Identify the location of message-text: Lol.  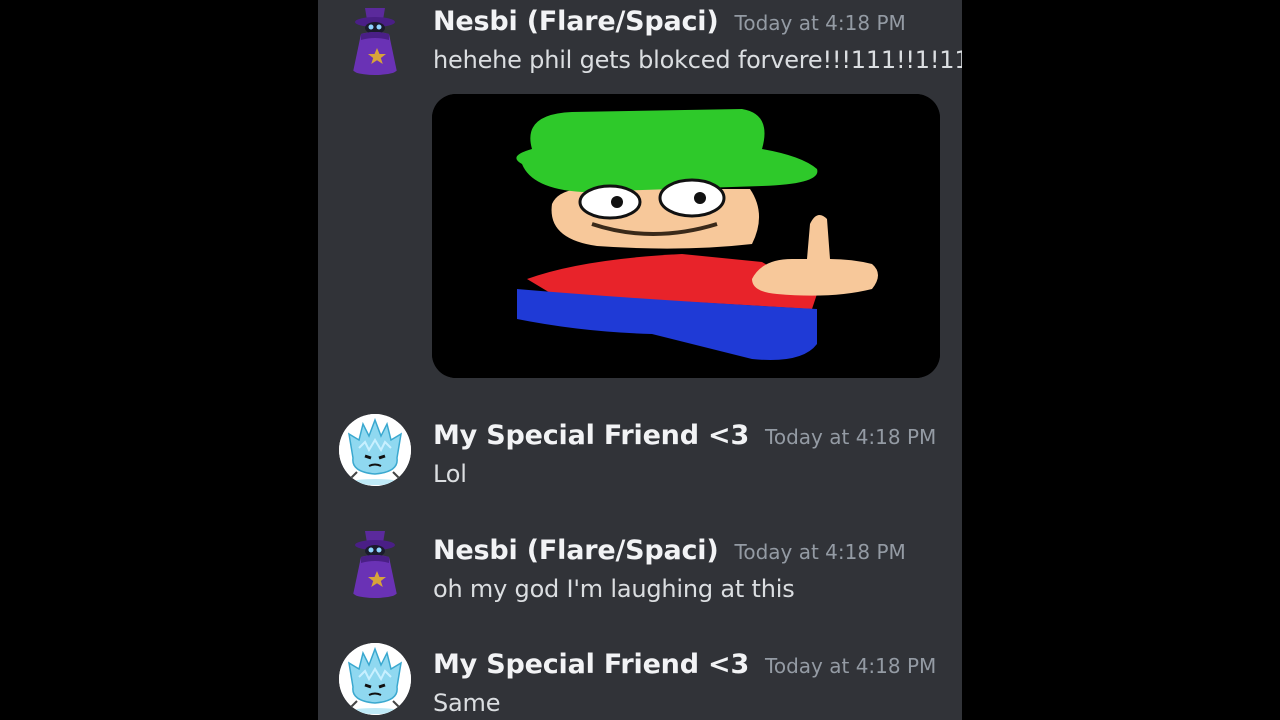
(450, 474).